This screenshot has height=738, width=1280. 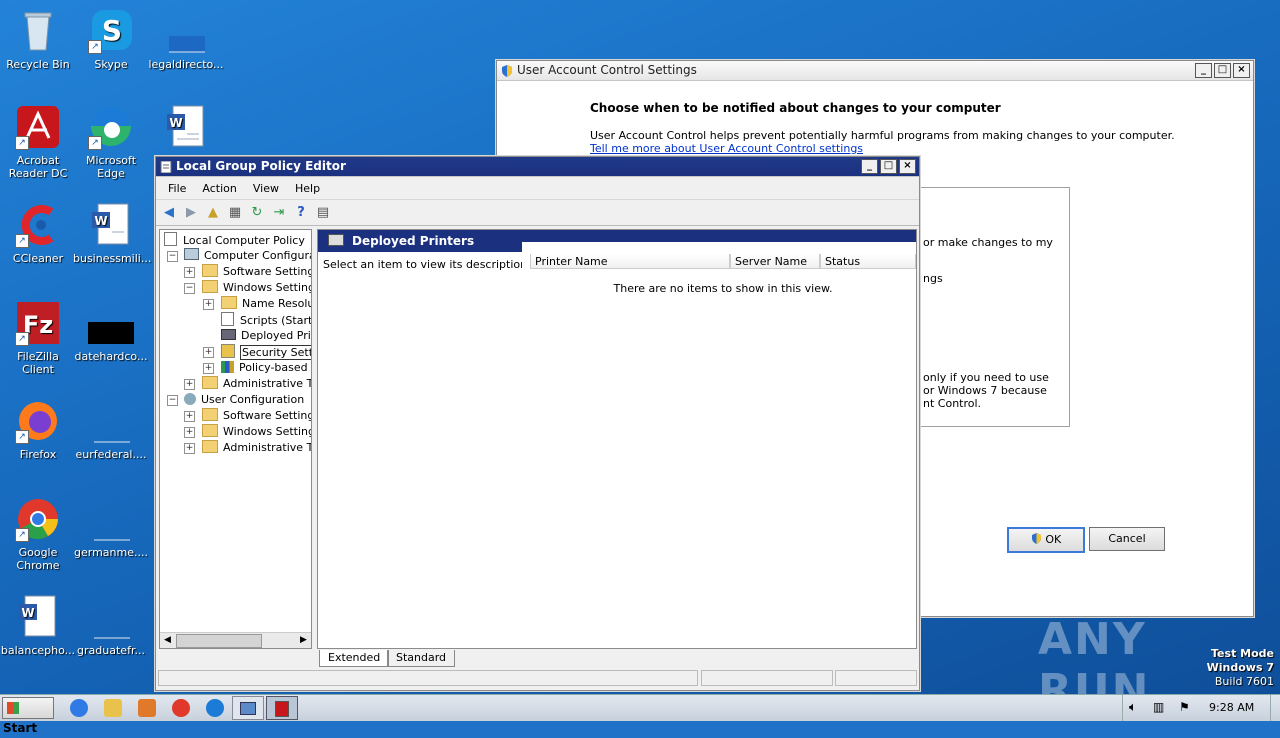 What do you see at coordinates (354, 658) in the screenshot?
I see `tab-extended: Extended` at bounding box center [354, 658].